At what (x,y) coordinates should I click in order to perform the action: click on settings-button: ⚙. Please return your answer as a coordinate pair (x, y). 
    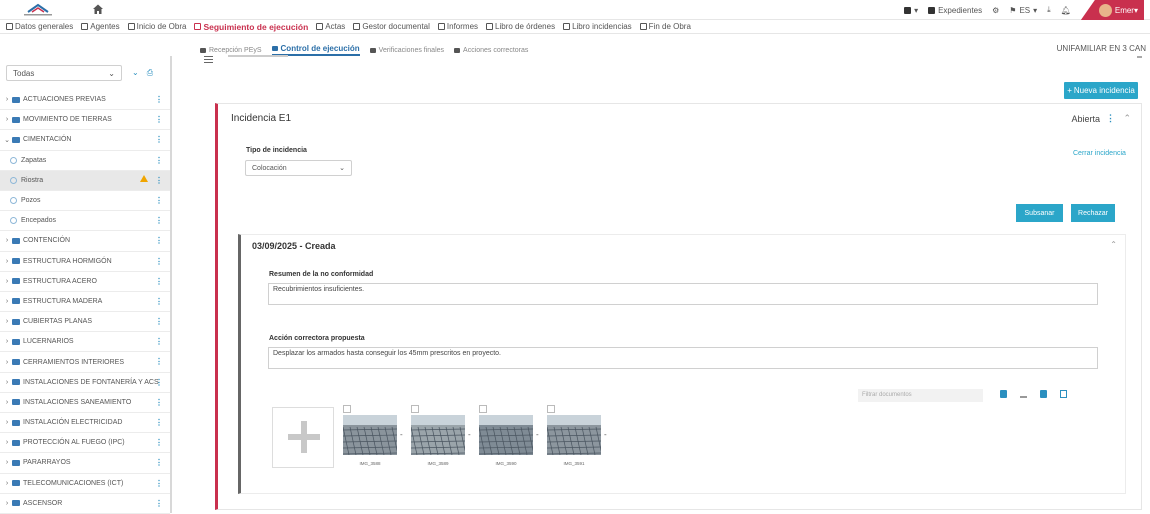
    Looking at the image, I should click on (995, 10).